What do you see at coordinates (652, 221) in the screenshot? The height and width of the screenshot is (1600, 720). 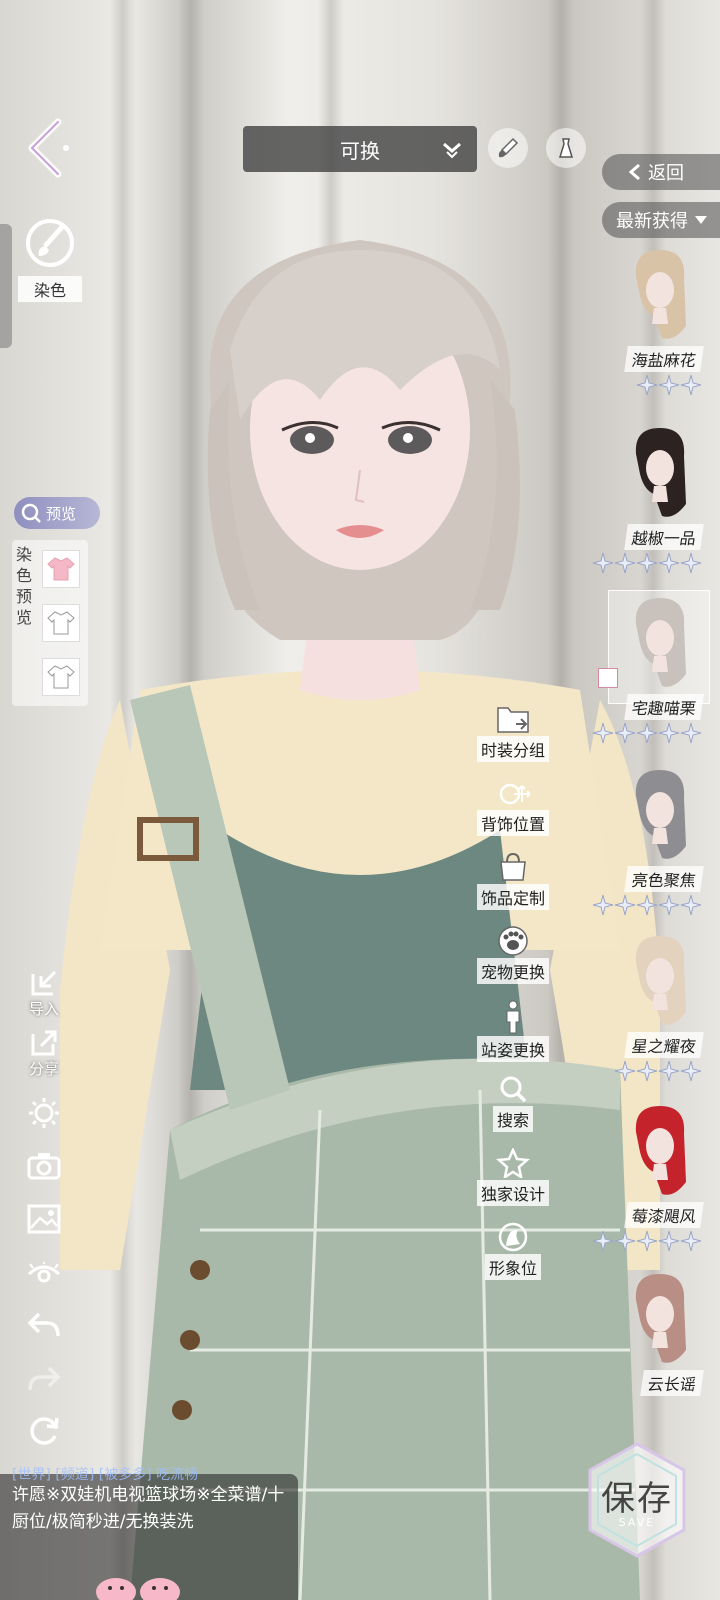 I see `sort-label: 最新获得` at bounding box center [652, 221].